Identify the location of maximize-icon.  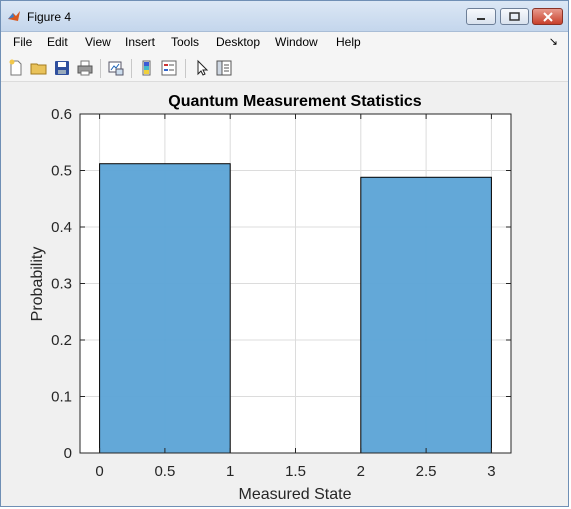
(514, 16).